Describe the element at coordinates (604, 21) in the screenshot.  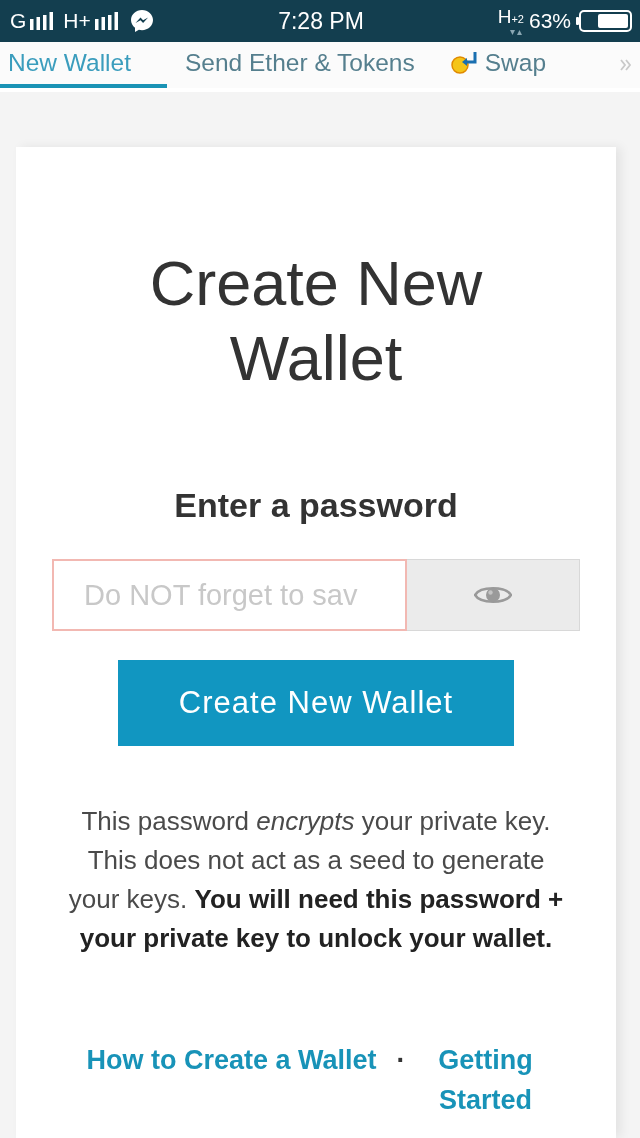
I see `battery-icon` at that location.